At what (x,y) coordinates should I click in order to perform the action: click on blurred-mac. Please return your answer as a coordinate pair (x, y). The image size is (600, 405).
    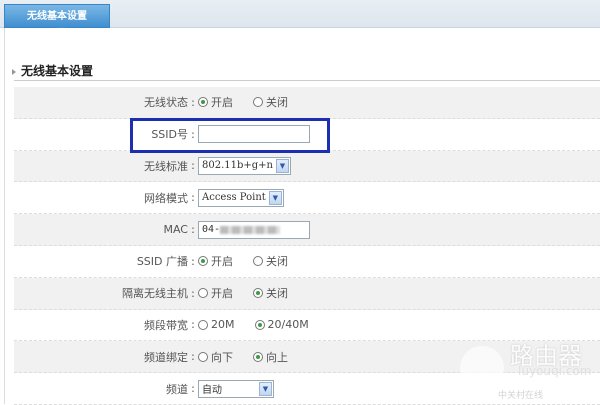
    Looking at the image, I should click on (250, 229).